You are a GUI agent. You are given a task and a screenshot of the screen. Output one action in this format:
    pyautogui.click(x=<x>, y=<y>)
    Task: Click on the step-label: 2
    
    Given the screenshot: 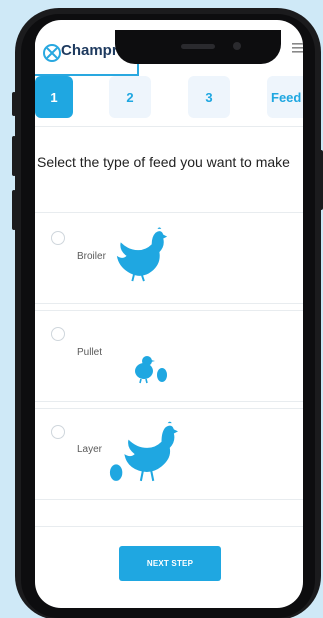 What is the action you would take?
    pyautogui.click(x=130, y=97)
    